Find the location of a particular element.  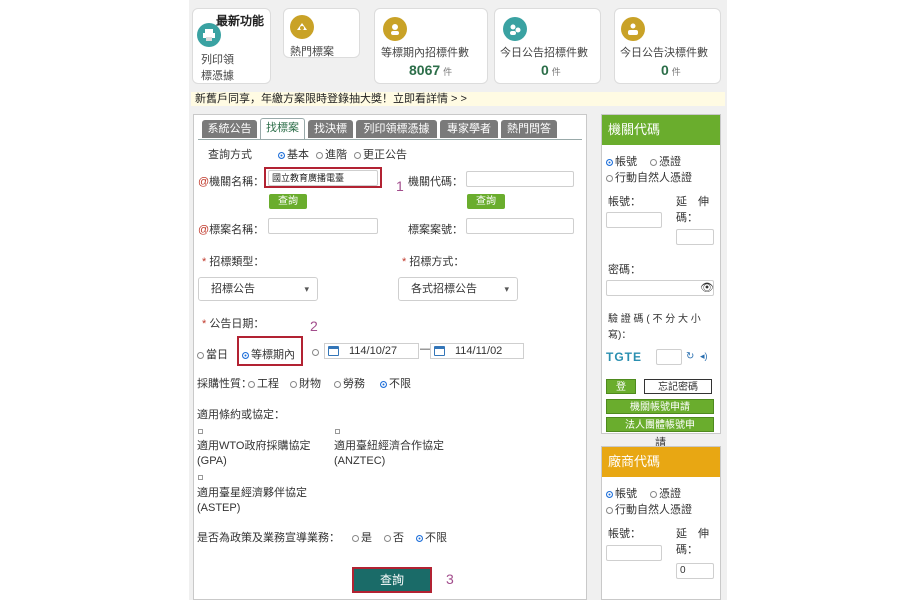

vendor-ext-input: 0 is located at coordinates (695, 571).